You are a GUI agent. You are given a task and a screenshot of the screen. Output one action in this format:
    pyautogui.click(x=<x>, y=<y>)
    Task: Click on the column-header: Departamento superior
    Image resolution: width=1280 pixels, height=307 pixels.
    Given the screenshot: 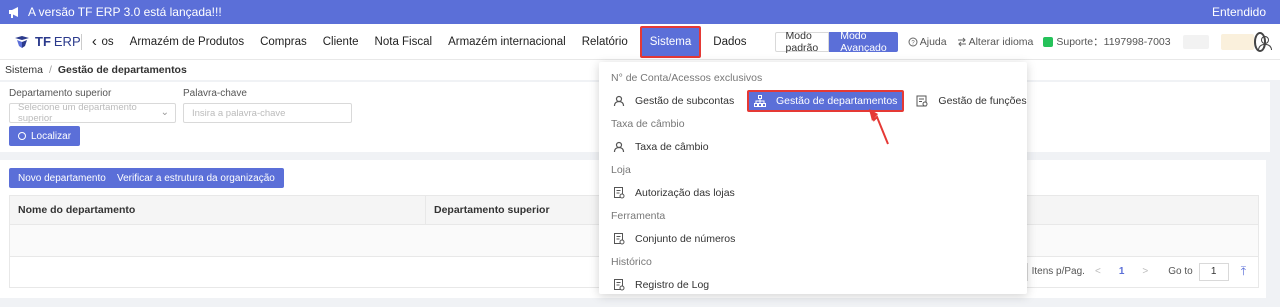 What is the action you would take?
    pyautogui.click(x=516, y=210)
    